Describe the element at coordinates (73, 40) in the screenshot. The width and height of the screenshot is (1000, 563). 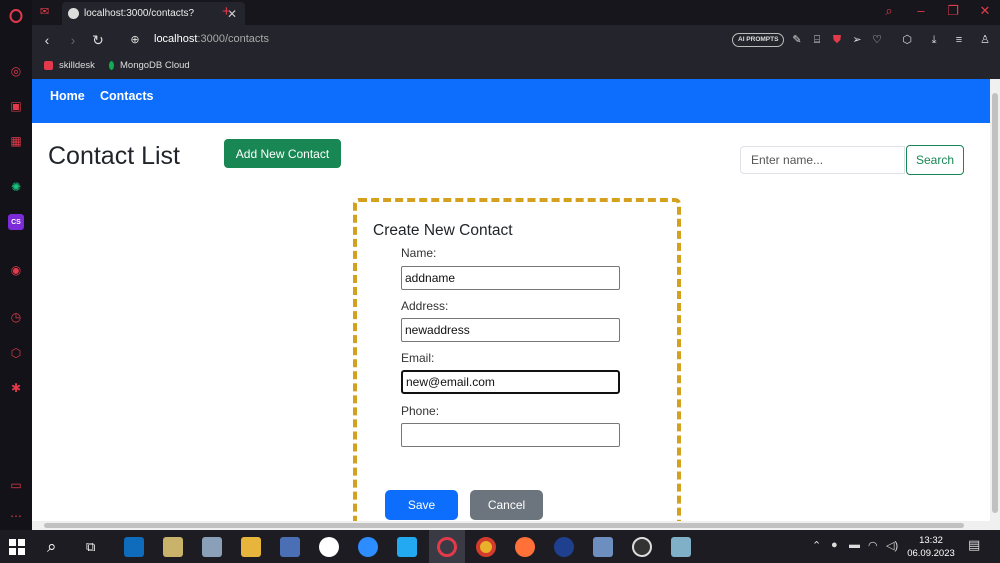
I see `forward-icon: ›` at that location.